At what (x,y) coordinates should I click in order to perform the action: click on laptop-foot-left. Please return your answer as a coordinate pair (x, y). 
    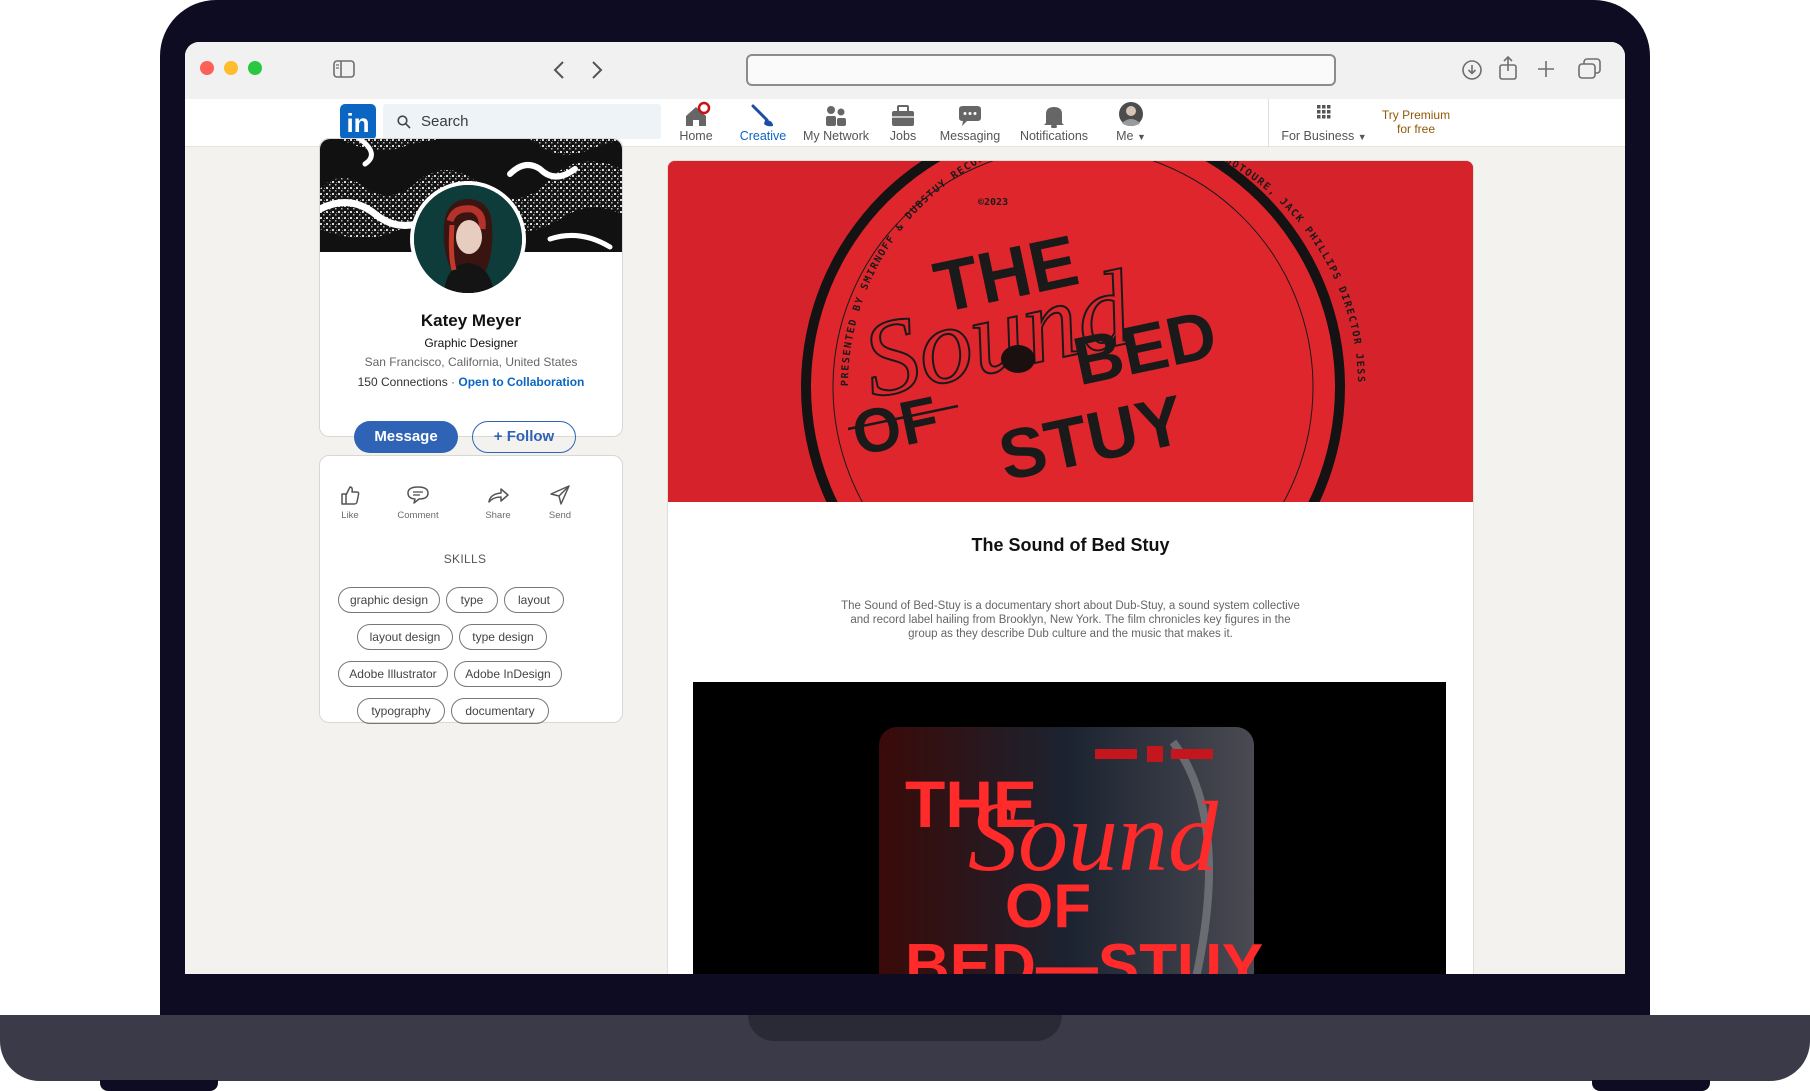
    Looking at the image, I should click on (159, 1085).